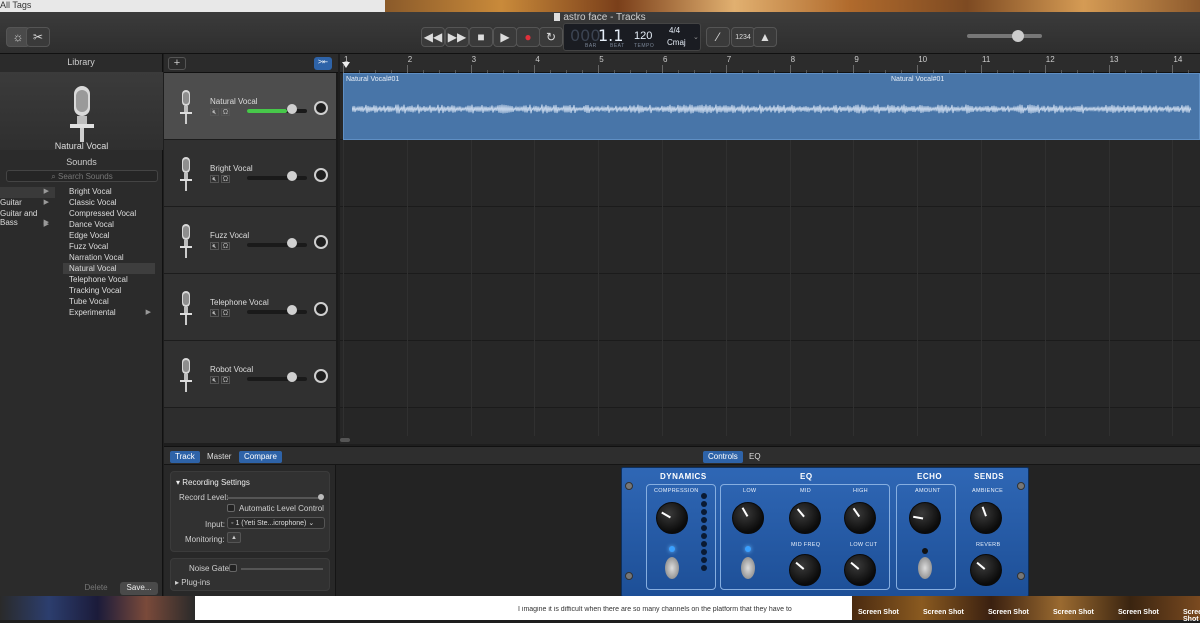 Image resolution: width=1200 pixels, height=623 pixels. What do you see at coordinates (748, 568) in the screenshot?
I see `eq-toggle` at bounding box center [748, 568].